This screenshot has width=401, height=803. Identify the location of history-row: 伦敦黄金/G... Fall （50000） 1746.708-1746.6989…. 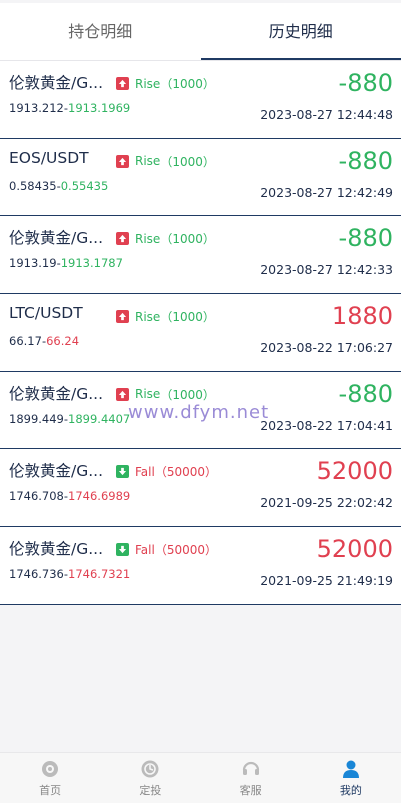
(200, 488).